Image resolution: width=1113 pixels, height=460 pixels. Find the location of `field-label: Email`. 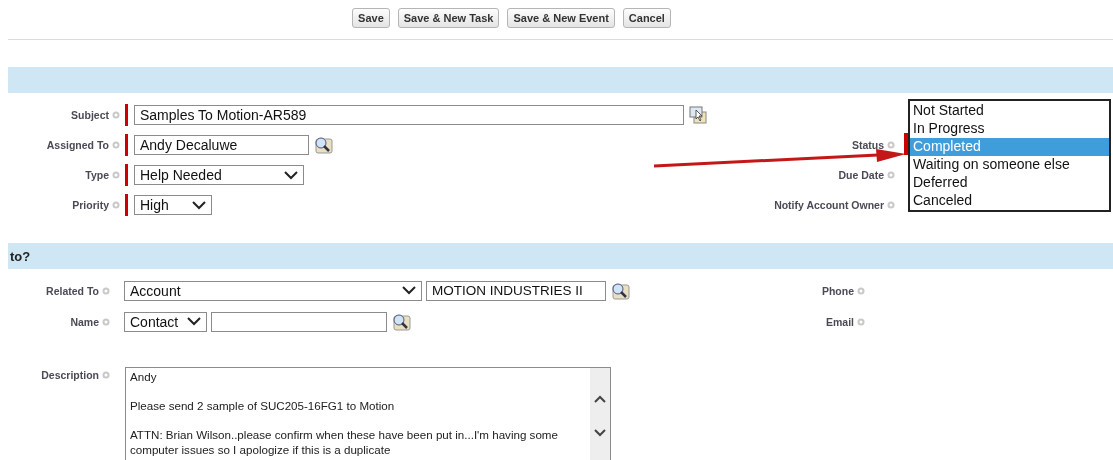

field-label: Email is located at coordinates (840, 321).